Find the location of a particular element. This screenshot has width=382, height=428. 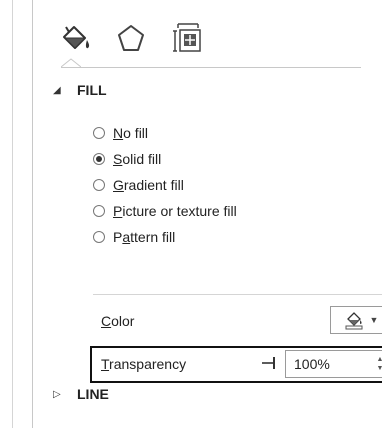

radio-gradient-fill: Gradient fill is located at coordinates (165, 185).